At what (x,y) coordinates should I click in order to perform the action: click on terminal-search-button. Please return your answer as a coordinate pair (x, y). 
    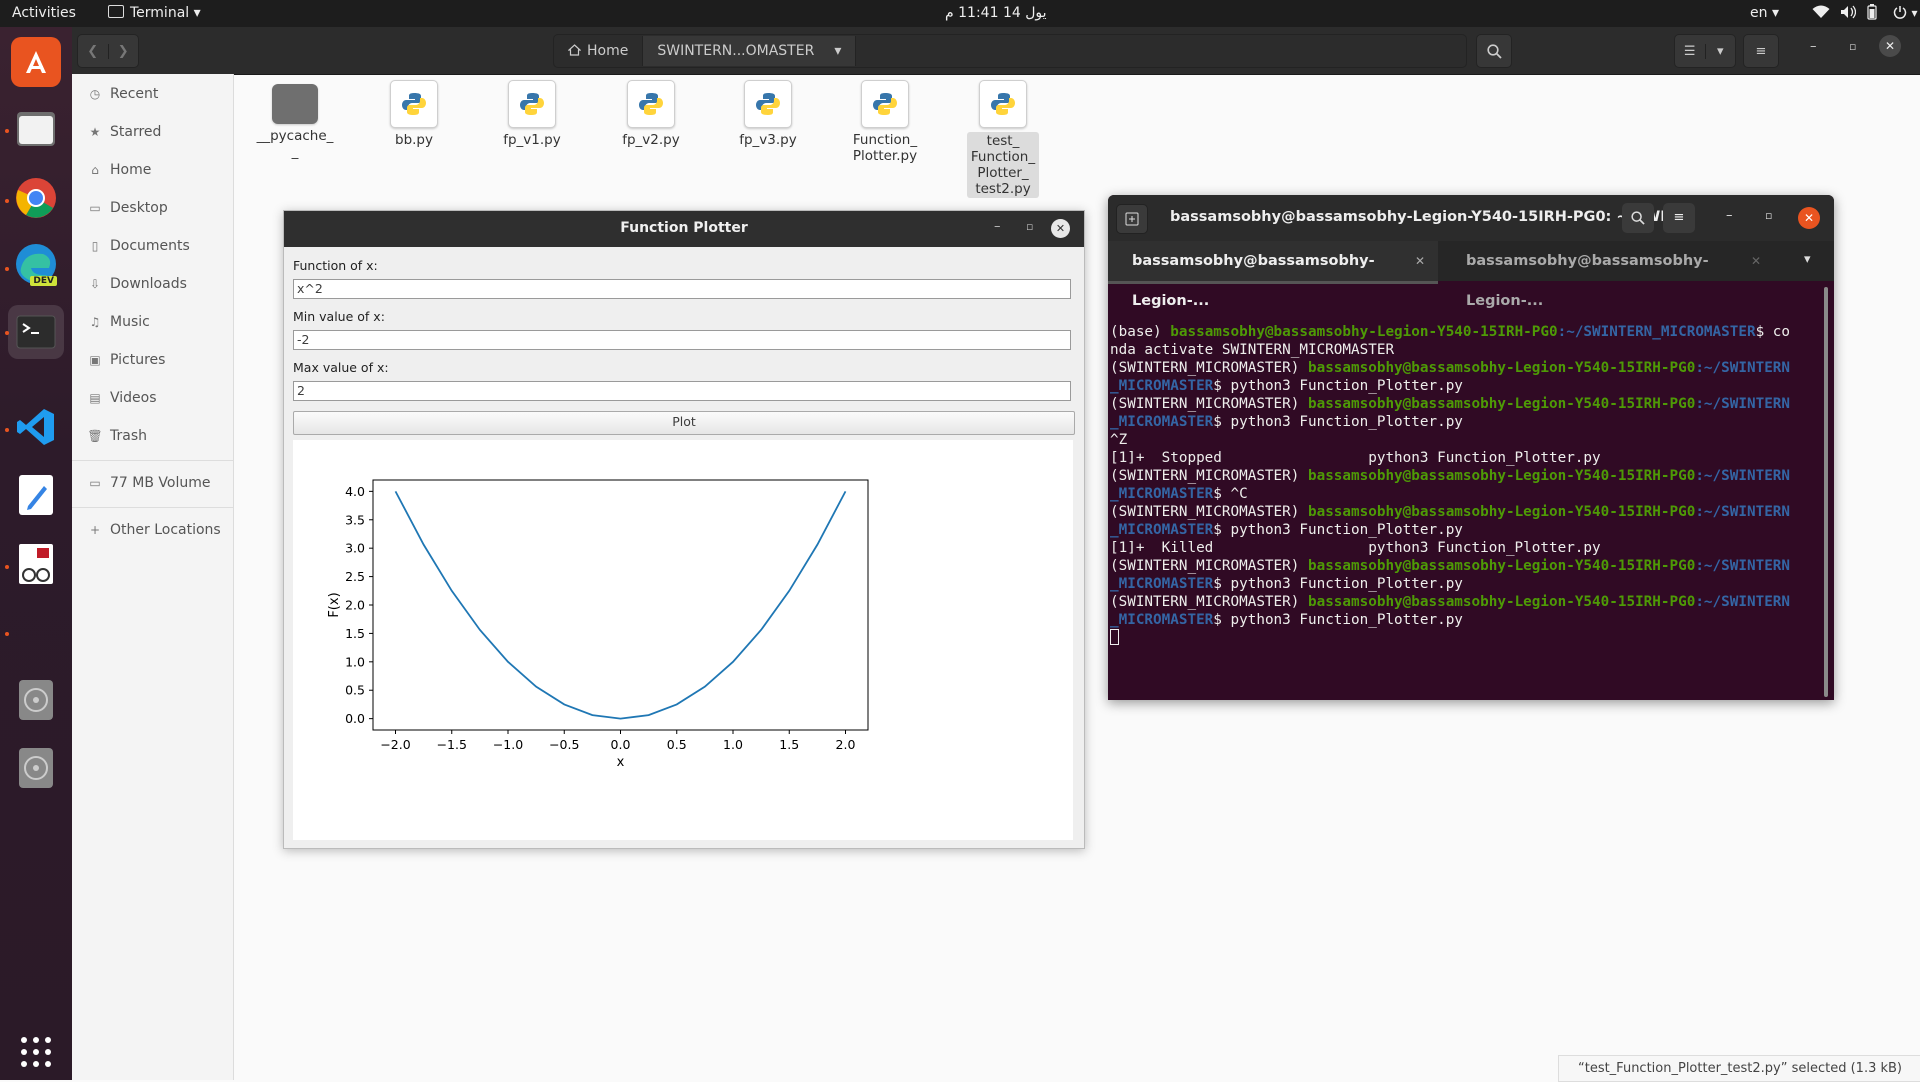
    Looking at the image, I should click on (1638, 218).